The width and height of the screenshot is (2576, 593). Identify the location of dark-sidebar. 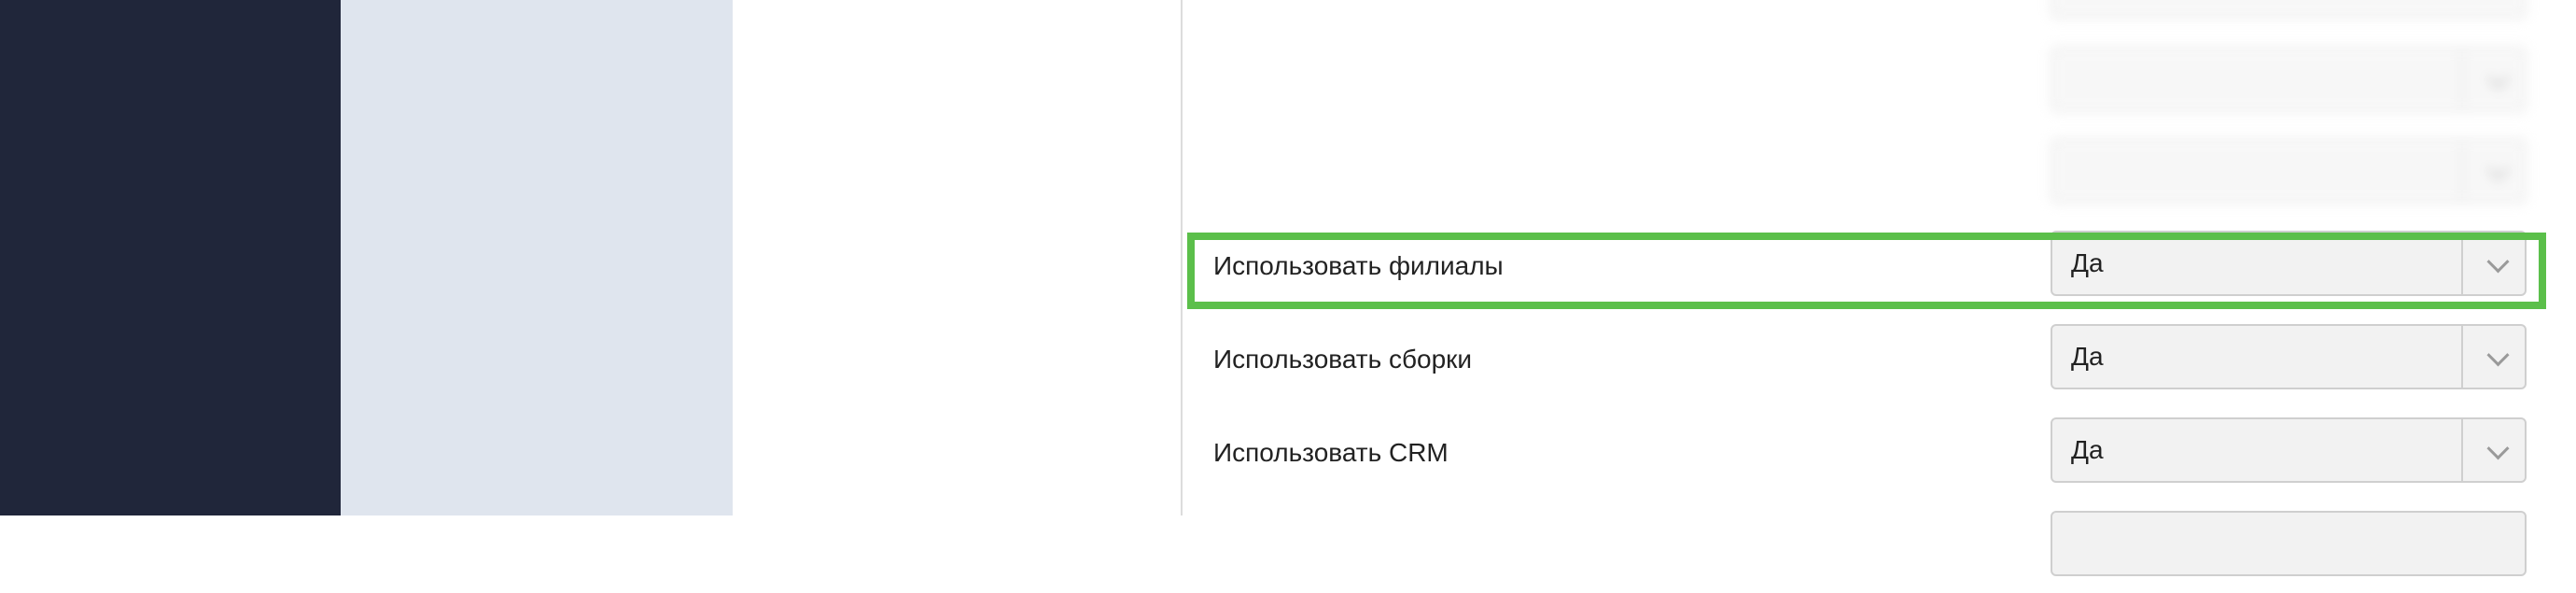
(170, 258).